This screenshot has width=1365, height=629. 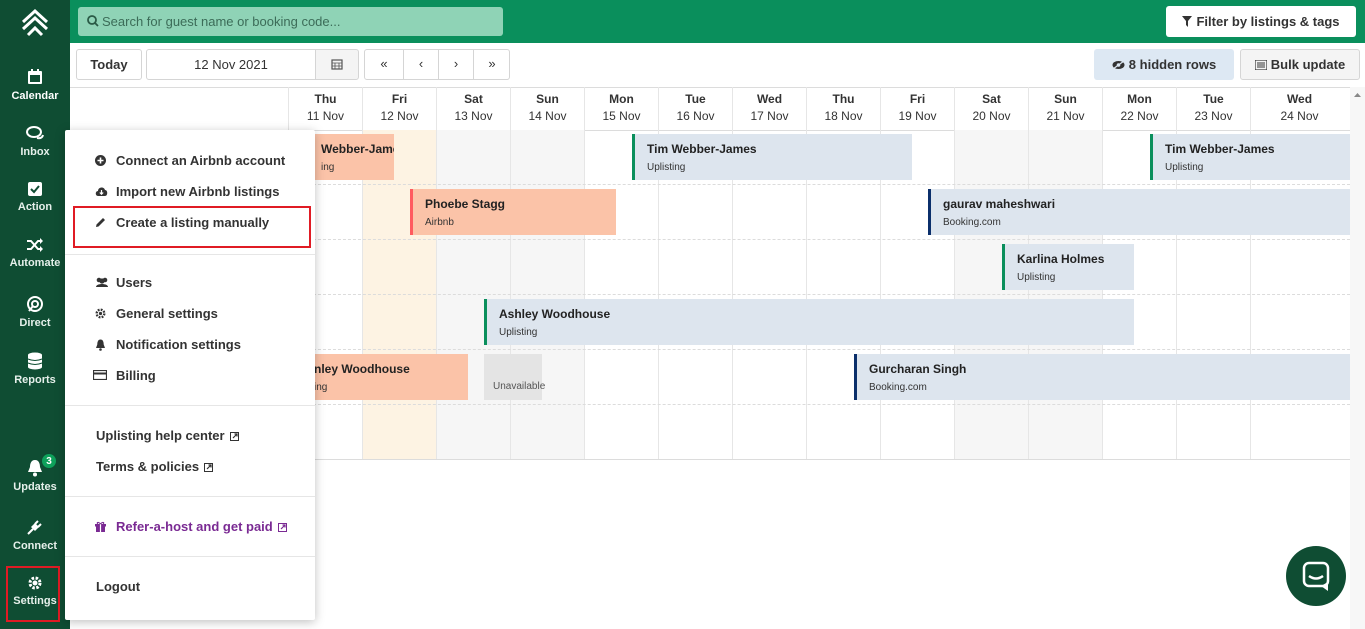 I want to click on sidebar-item-updates: 3 Updates, so click(x=35, y=481).